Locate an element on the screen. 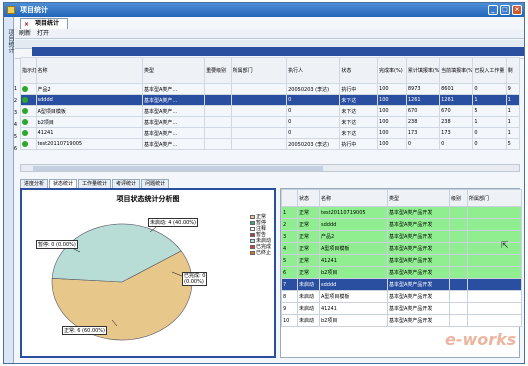 Image resolution: width=528 pixels, height=366 pixels. table-row: 5 正常 41241 基本型A类产品开发 is located at coordinates (401, 260).